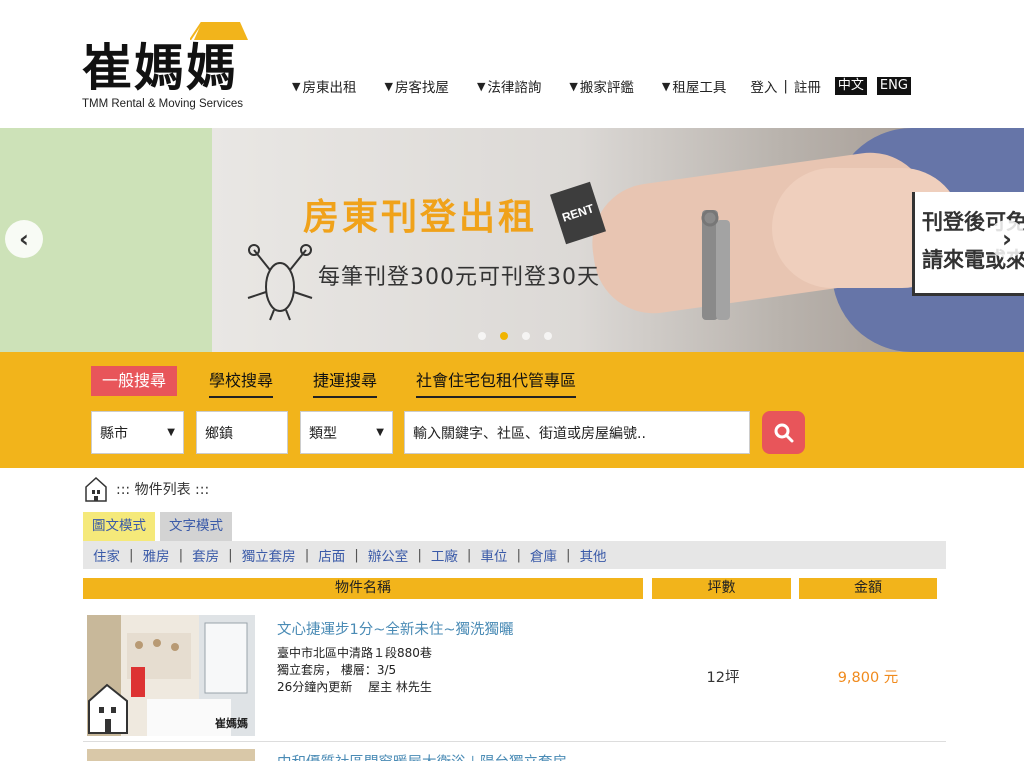  I want to click on breadcrumb-label: ::: 物件列表 :::, so click(163, 490).